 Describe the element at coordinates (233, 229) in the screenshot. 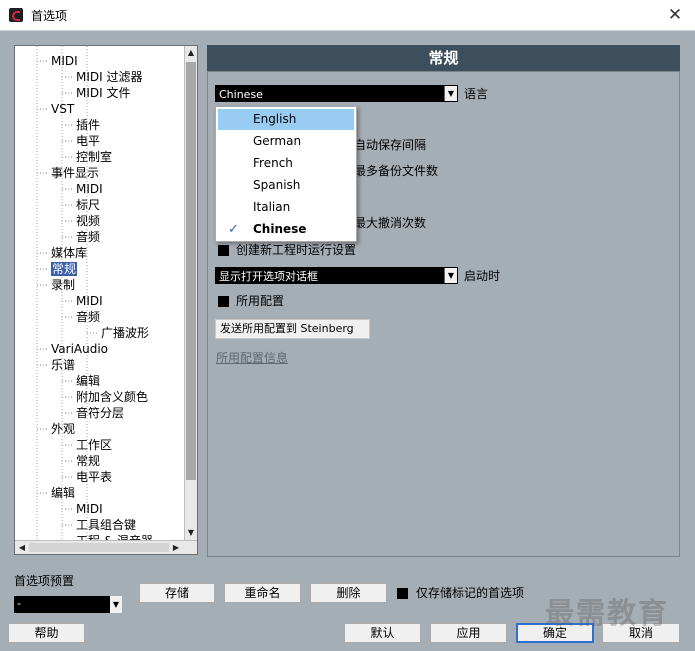

I see `checkmark-icon: ✓` at that location.